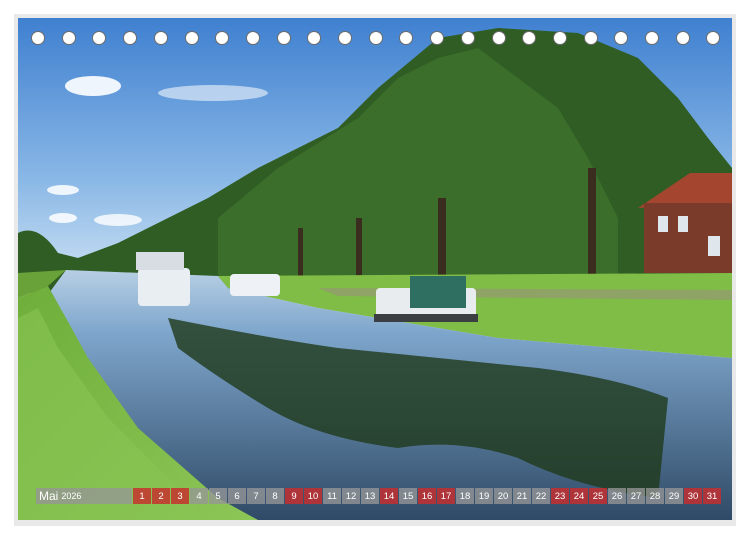 This screenshot has width=750, height=539. What do you see at coordinates (218, 496) in the screenshot?
I see `day-cell: 5` at bounding box center [218, 496].